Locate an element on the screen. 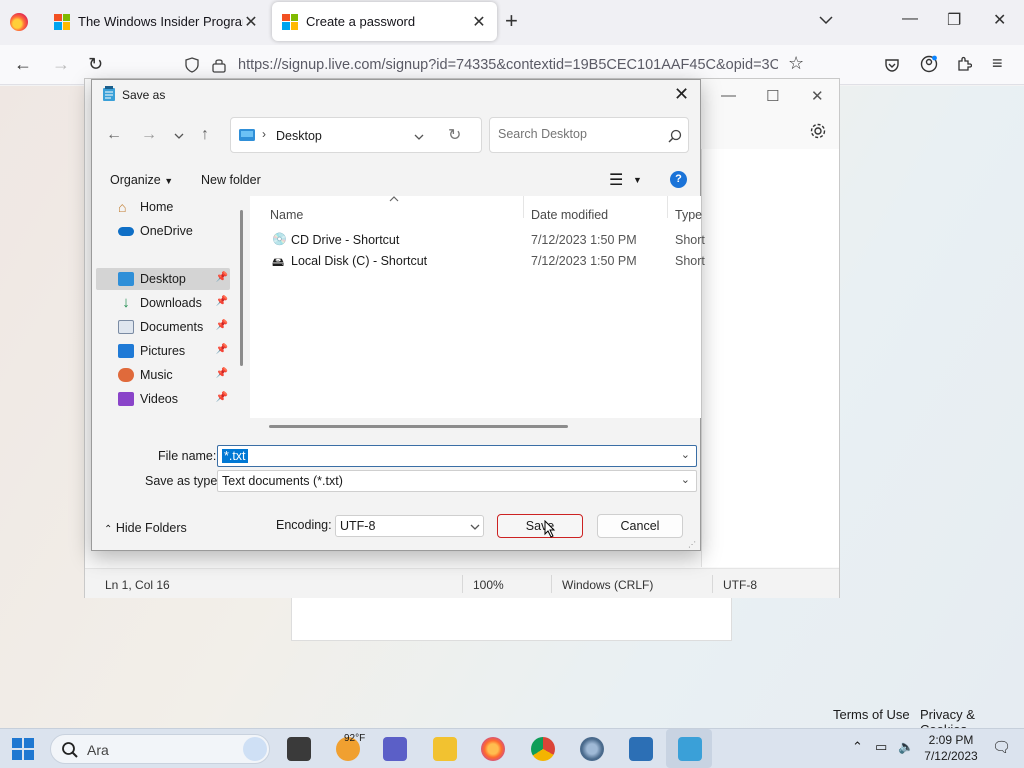  help-icon: ? is located at coordinates (678, 179).